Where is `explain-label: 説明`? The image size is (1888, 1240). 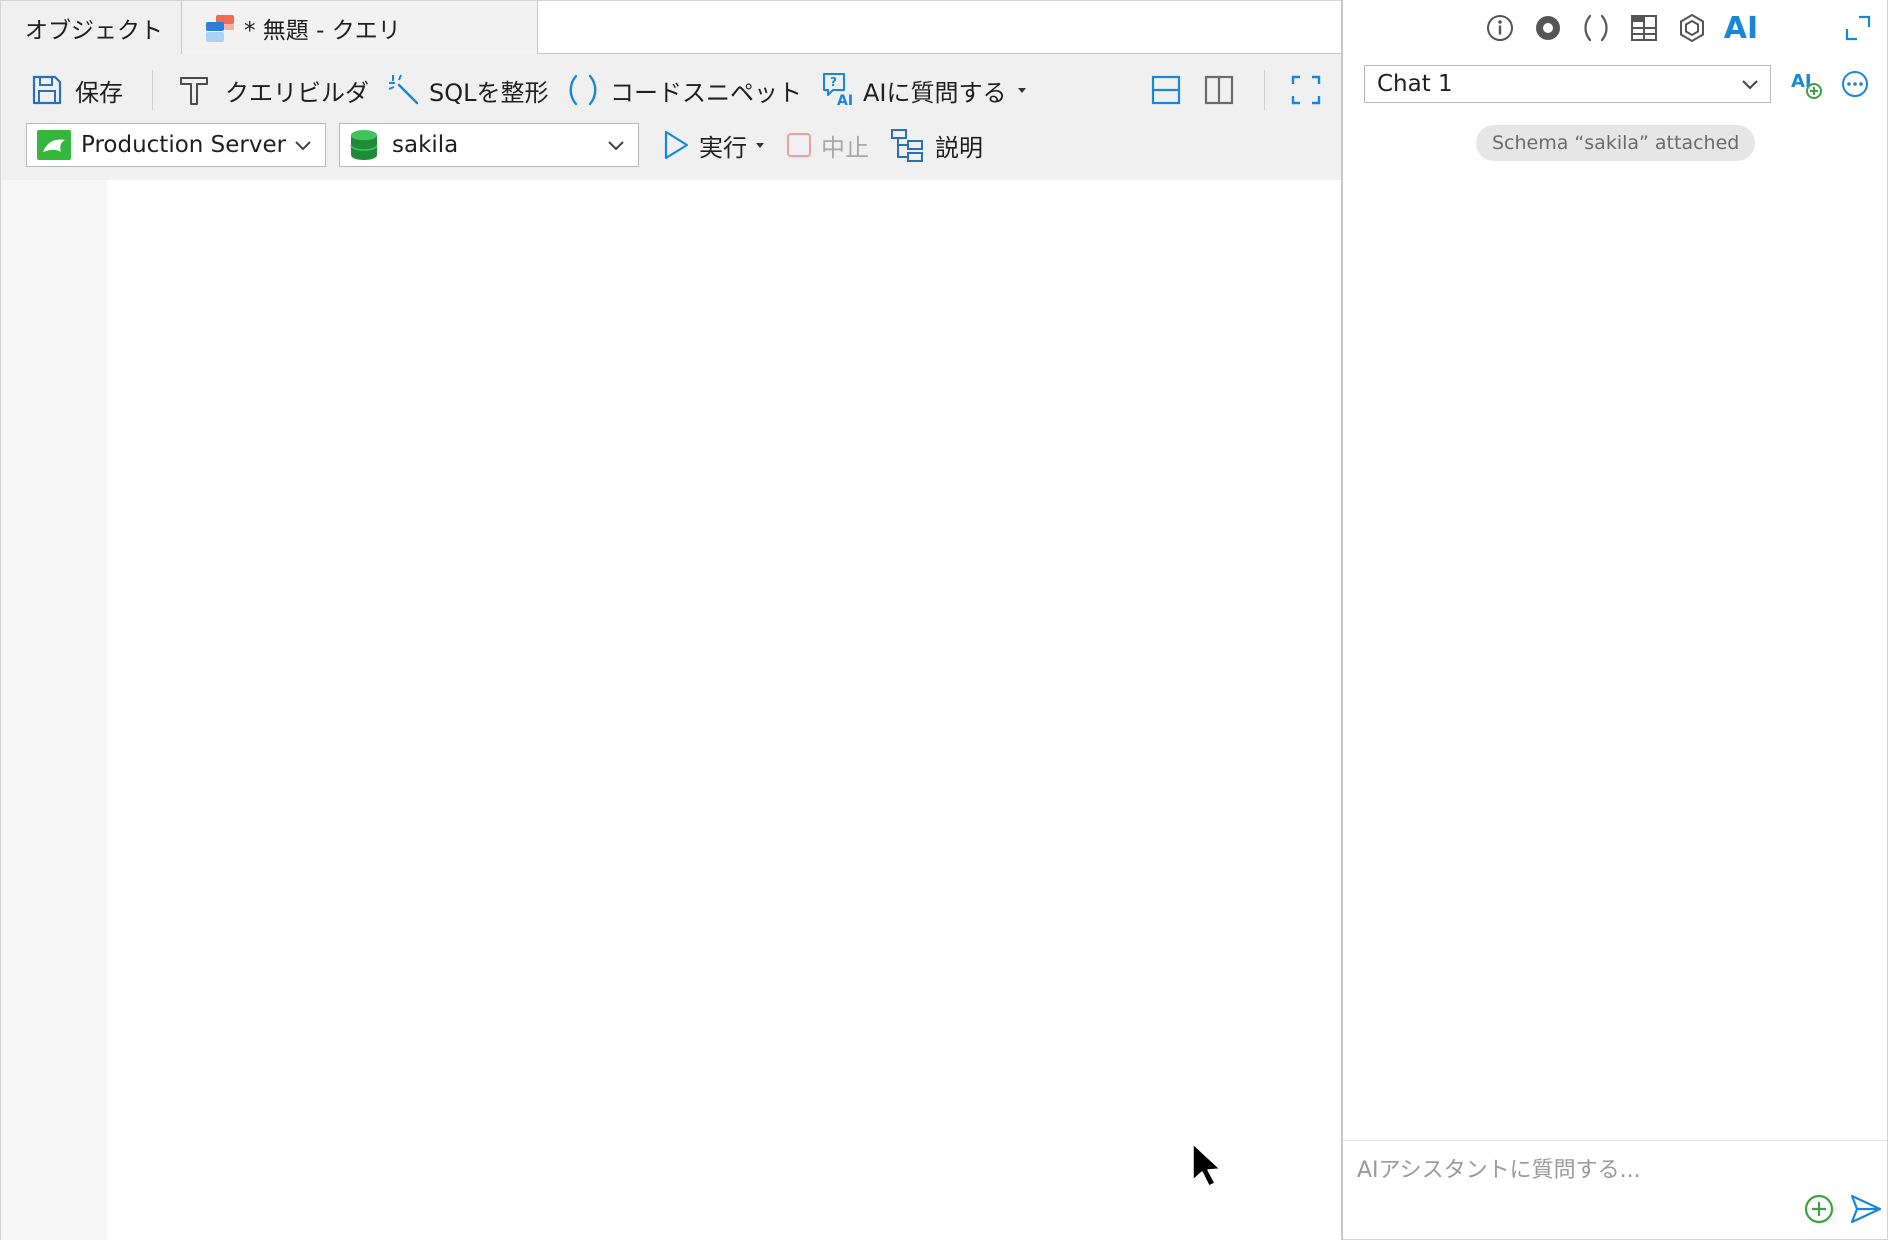 explain-label: 説明 is located at coordinates (959, 147).